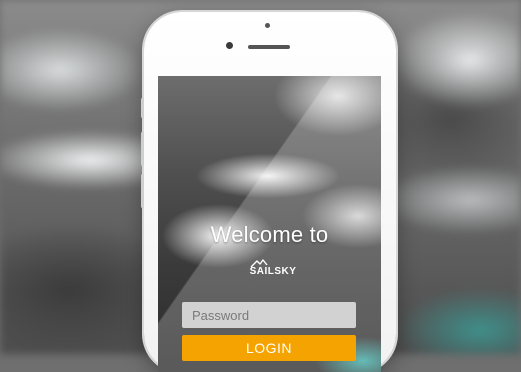  I want to click on phone-front-camera, so click(229, 45).